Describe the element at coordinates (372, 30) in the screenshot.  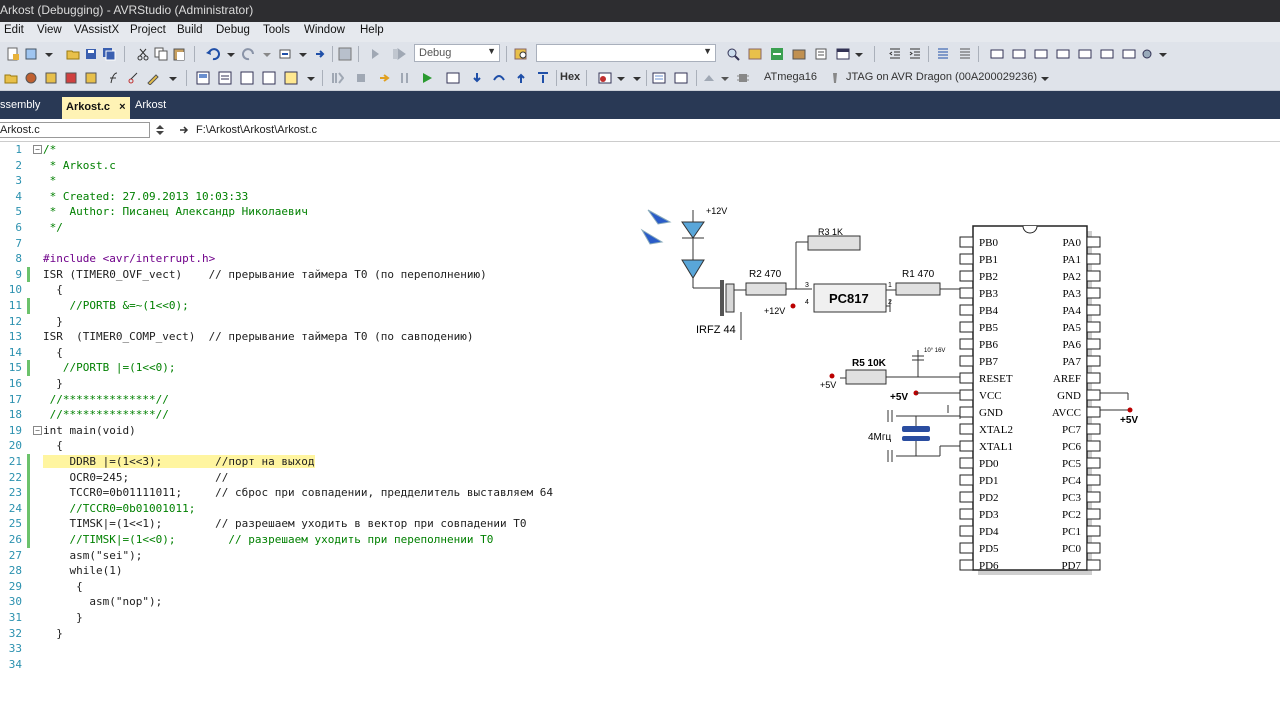
I see `menu-help: Help` at that location.